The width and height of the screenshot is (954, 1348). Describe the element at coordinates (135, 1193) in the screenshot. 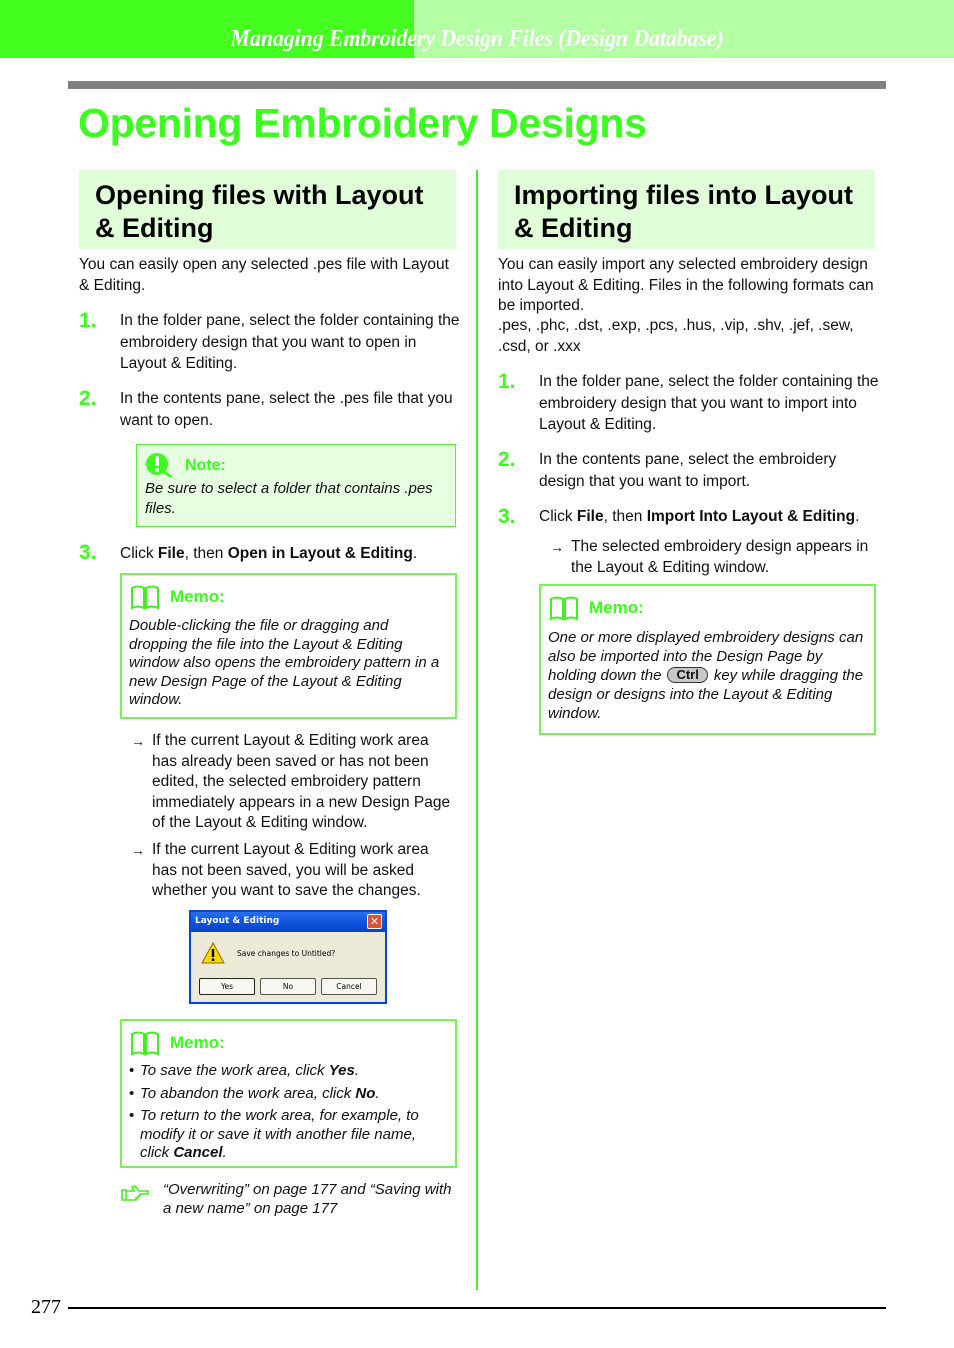

I see `pointing-hand-icon` at that location.